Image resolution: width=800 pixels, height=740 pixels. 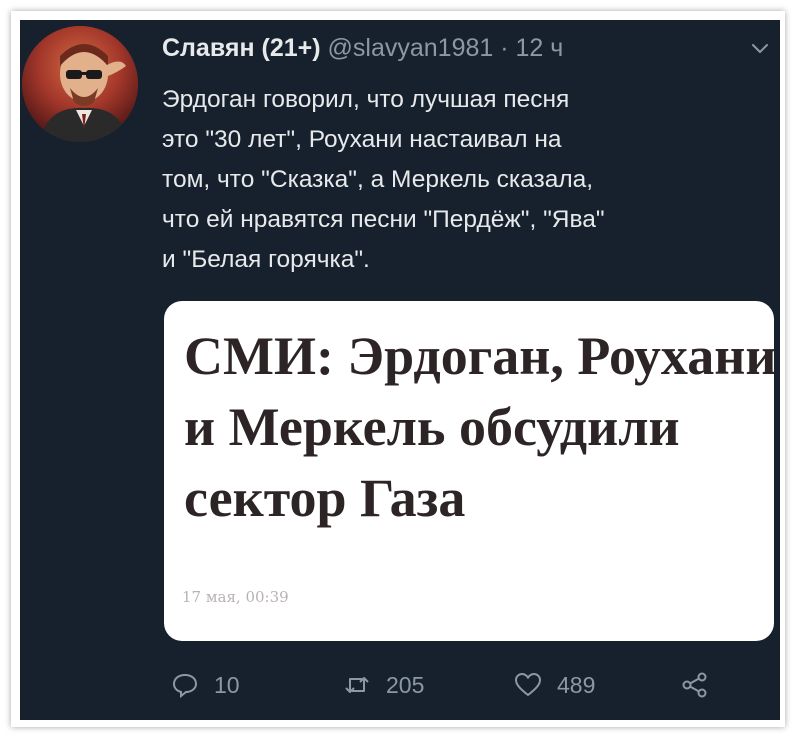 I want to click on user-handle: @slavyan1981, so click(x=411, y=48).